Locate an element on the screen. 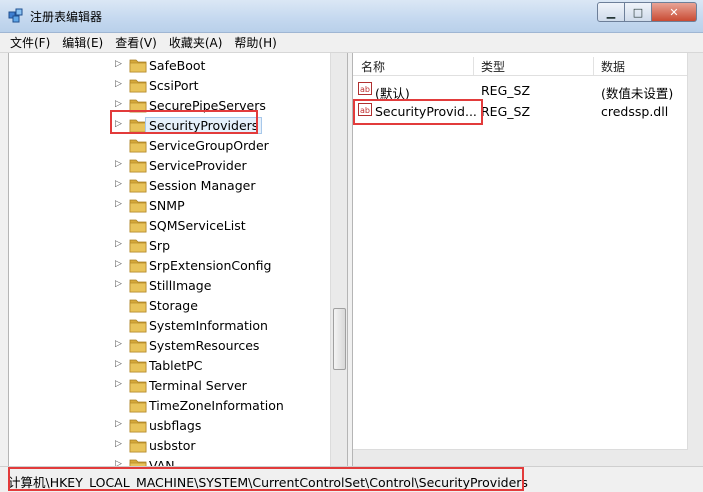 The width and height of the screenshot is (703, 492). tree-item: ▷ Session Manager is located at coordinates (174, 185).